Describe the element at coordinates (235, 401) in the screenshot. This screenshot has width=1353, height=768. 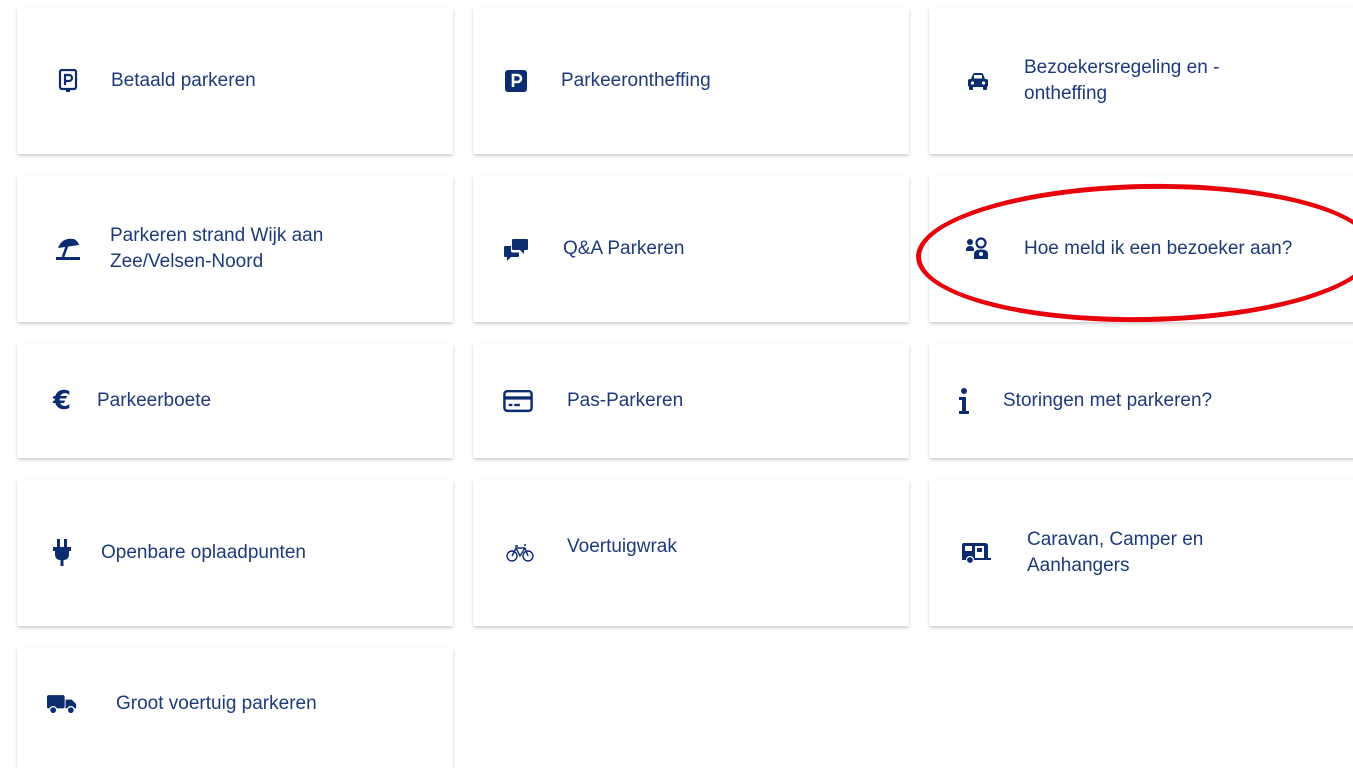
I see `tile-parkeerboete: € Parkeerboete` at that location.